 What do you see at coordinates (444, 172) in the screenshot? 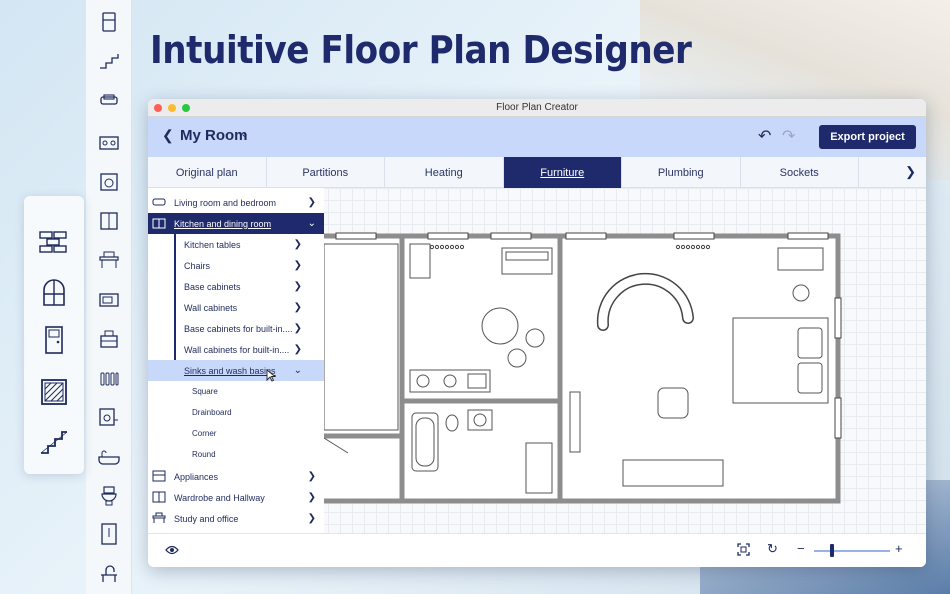
I see `tab-heating: Heating` at bounding box center [444, 172].